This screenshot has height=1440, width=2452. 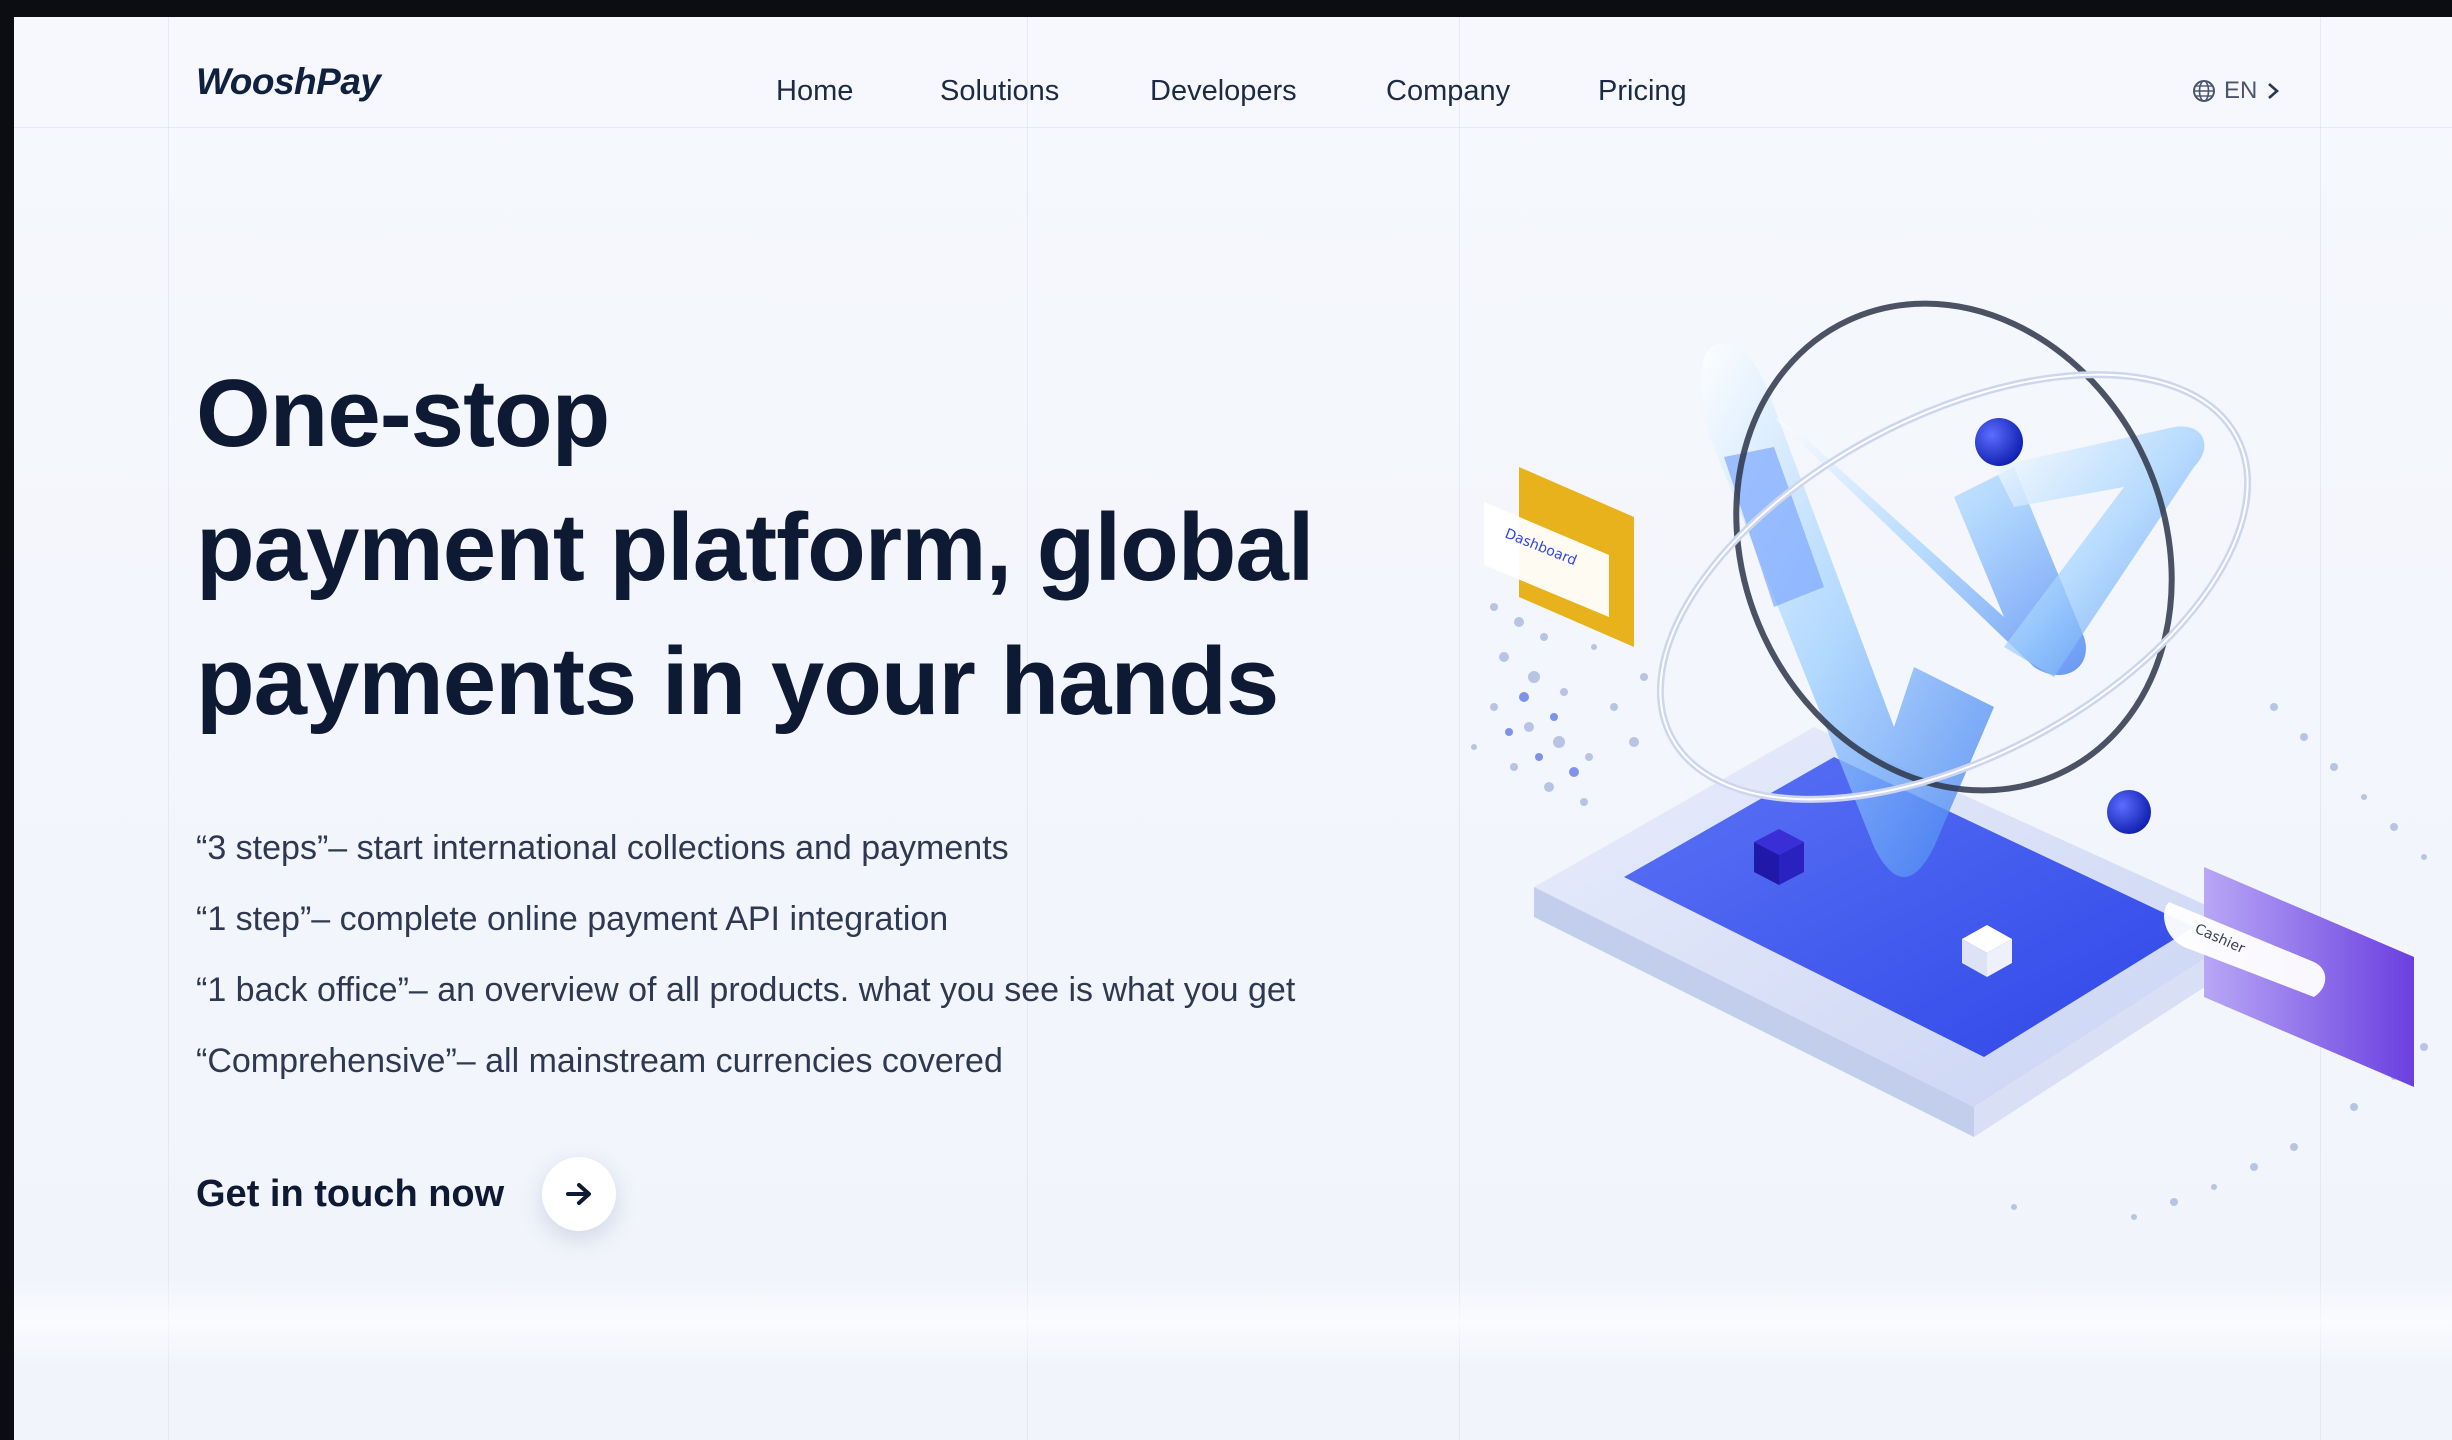 I want to click on nav-item-company: Company, so click(x=1448, y=91).